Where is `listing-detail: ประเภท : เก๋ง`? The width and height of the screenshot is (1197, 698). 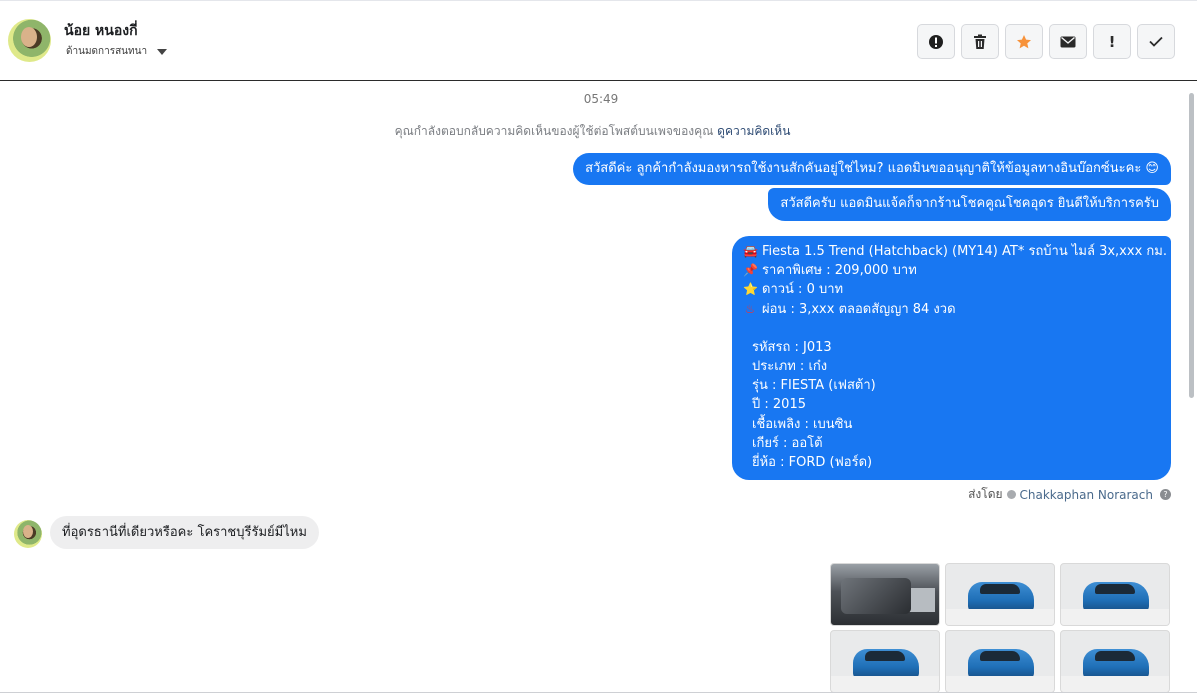
listing-detail: ประเภท : เก๋ง is located at coordinates (790, 367).